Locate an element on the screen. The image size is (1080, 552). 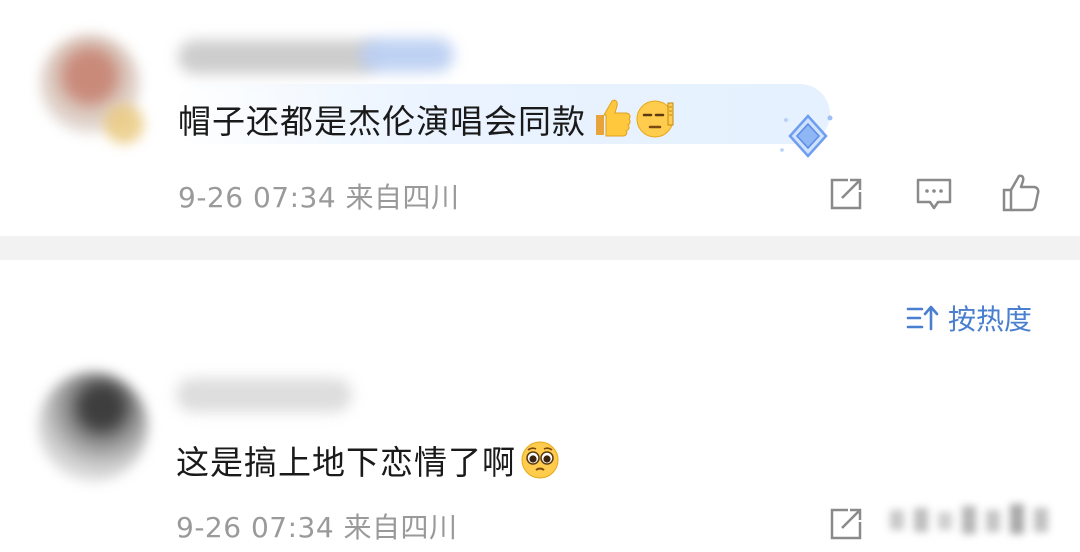
salute-face-icon is located at coordinates (657, 122).